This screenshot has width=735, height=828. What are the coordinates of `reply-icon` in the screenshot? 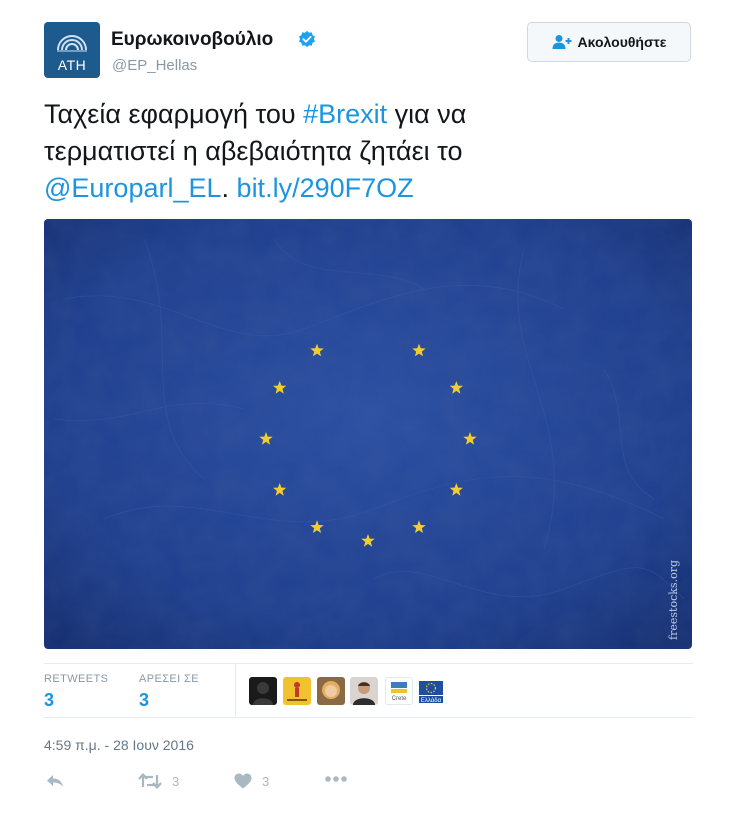 It's located at (55, 781).